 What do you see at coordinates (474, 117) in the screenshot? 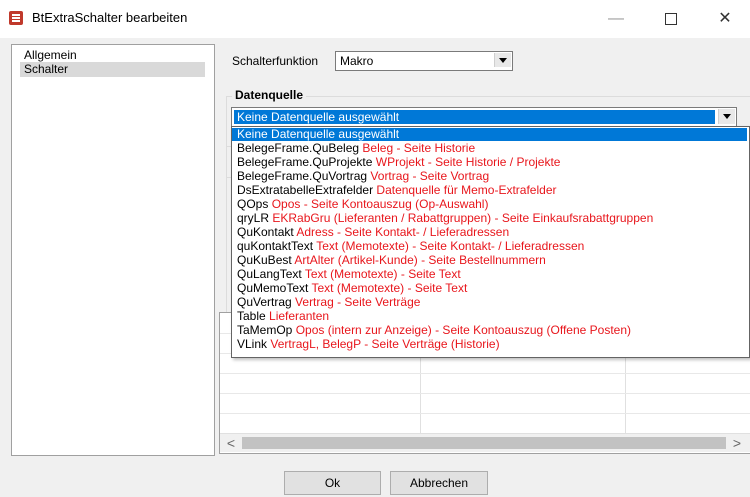
I see `datenquelle-selected-value: Keine Datenquelle ausgewählt` at bounding box center [474, 117].